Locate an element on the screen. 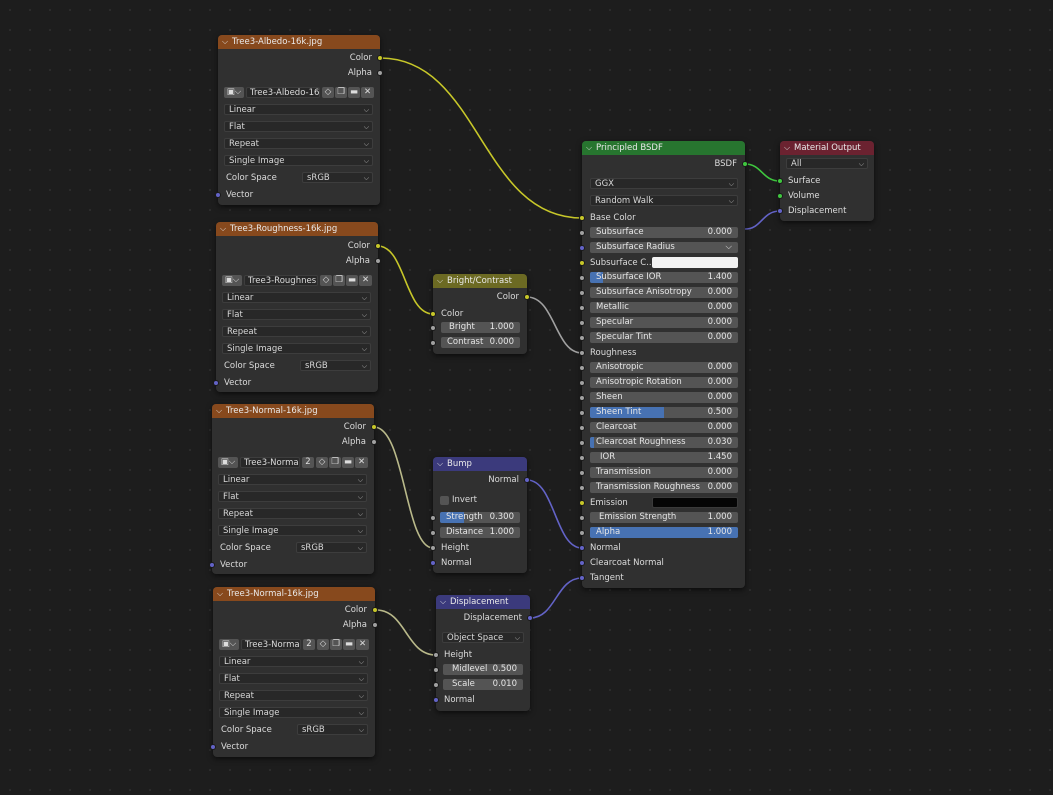  socket-transmission-in is located at coordinates (582, 473).